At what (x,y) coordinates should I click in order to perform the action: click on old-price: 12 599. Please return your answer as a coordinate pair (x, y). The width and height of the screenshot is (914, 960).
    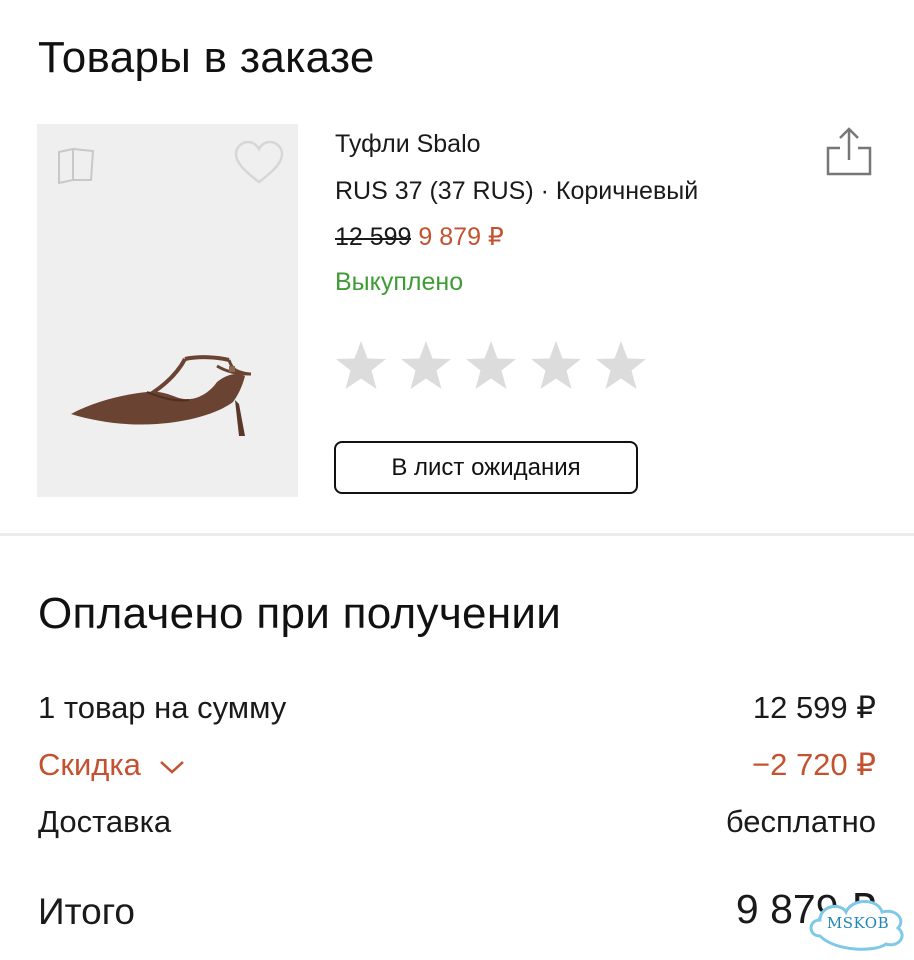
    Looking at the image, I should click on (373, 237).